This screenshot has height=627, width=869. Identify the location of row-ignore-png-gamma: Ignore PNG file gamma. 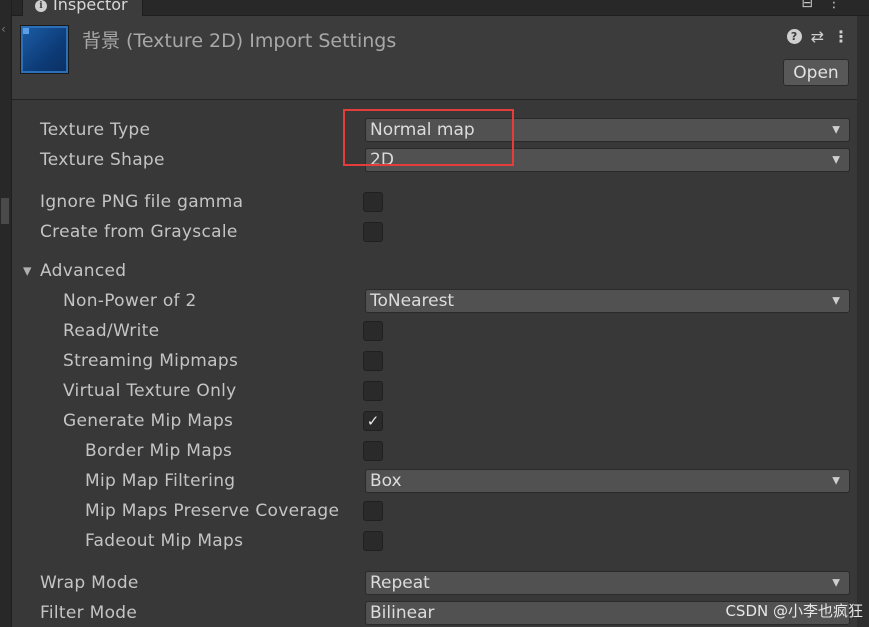
(434, 202).